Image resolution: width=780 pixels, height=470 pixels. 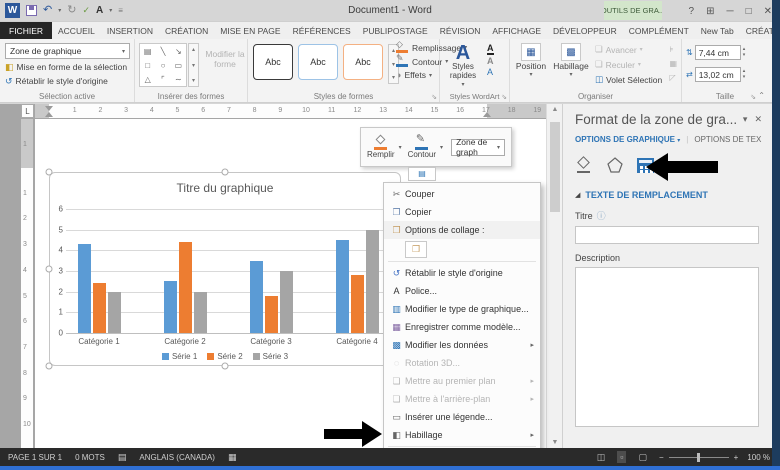 What do you see at coordinates (225, 356) in the screenshot?
I see `chart-legend: Série 1 Série 2 Série 3` at bounding box center [225, 356].